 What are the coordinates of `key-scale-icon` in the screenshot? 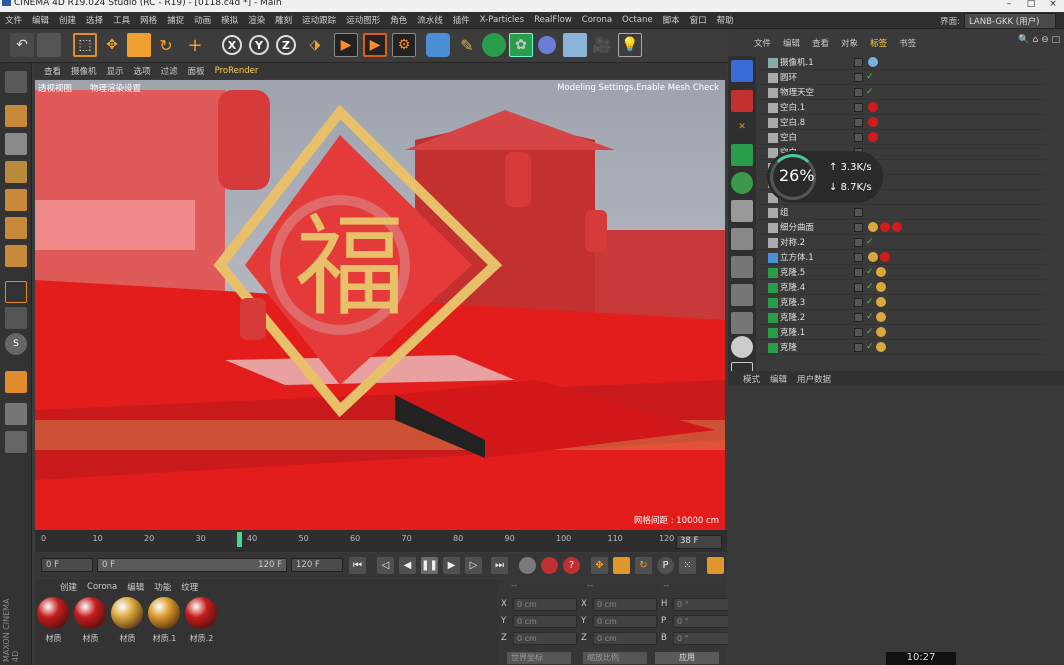 It's located at (621, 565).